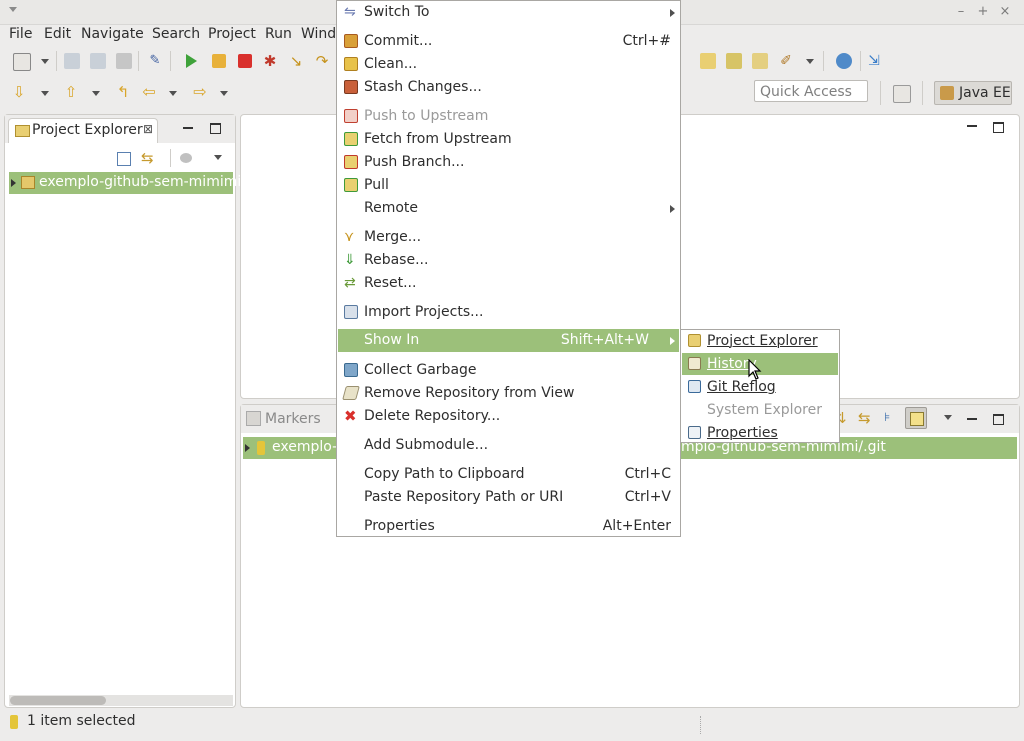 The width and height of the screenshot is (1024, 741). Describe the element at coordinates (508, 497) in the screenshot. I see `menu-item-paste-repository-path: Paste Repository Path or URI Ctrl+V` at that location.